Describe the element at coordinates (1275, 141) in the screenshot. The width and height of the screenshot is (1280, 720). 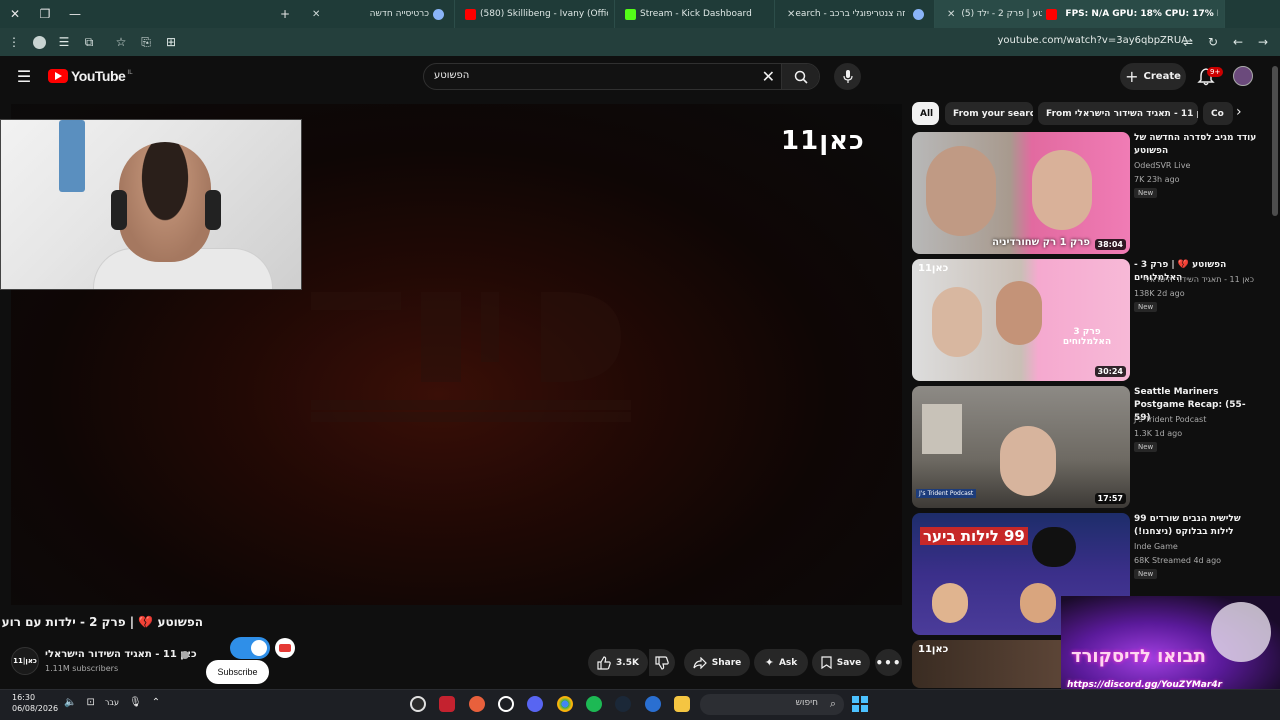
I see `scrollbar-thumb` at that location.